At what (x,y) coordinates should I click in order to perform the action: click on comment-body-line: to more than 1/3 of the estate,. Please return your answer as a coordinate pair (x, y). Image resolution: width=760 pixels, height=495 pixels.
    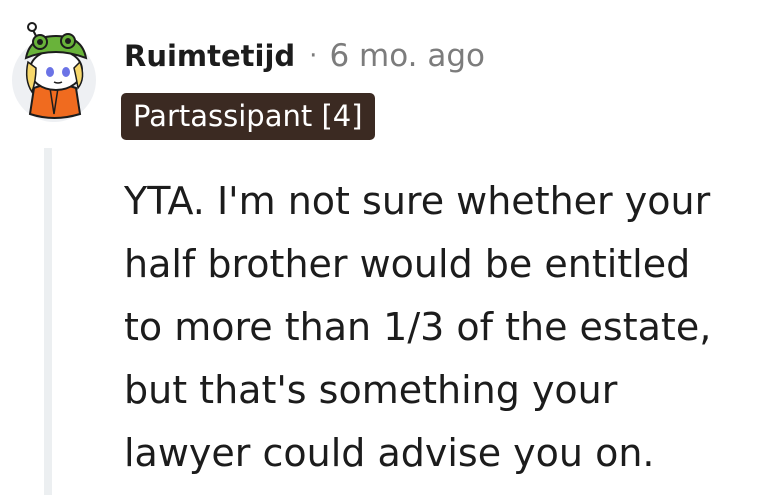
    Looking at the image, I should click on (418, 327).